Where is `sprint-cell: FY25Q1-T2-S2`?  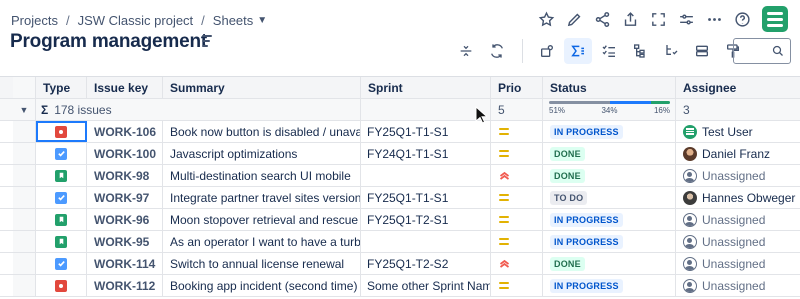
sprint-cell: FY25Q1-T2-S2 is located at coordinates (426, 263).